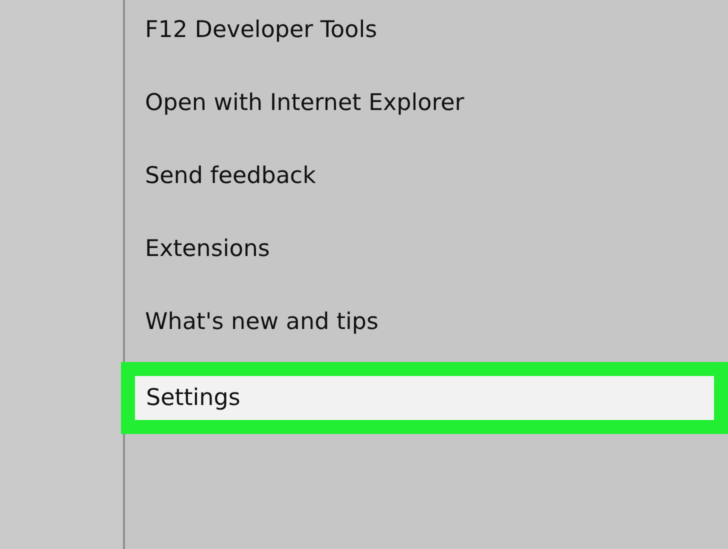 The image size is (728, 549). What do you see at coordinates (426, 176) in the screenshot?
I see `menu-item: Send feedback` at bounding box center [426, 176].